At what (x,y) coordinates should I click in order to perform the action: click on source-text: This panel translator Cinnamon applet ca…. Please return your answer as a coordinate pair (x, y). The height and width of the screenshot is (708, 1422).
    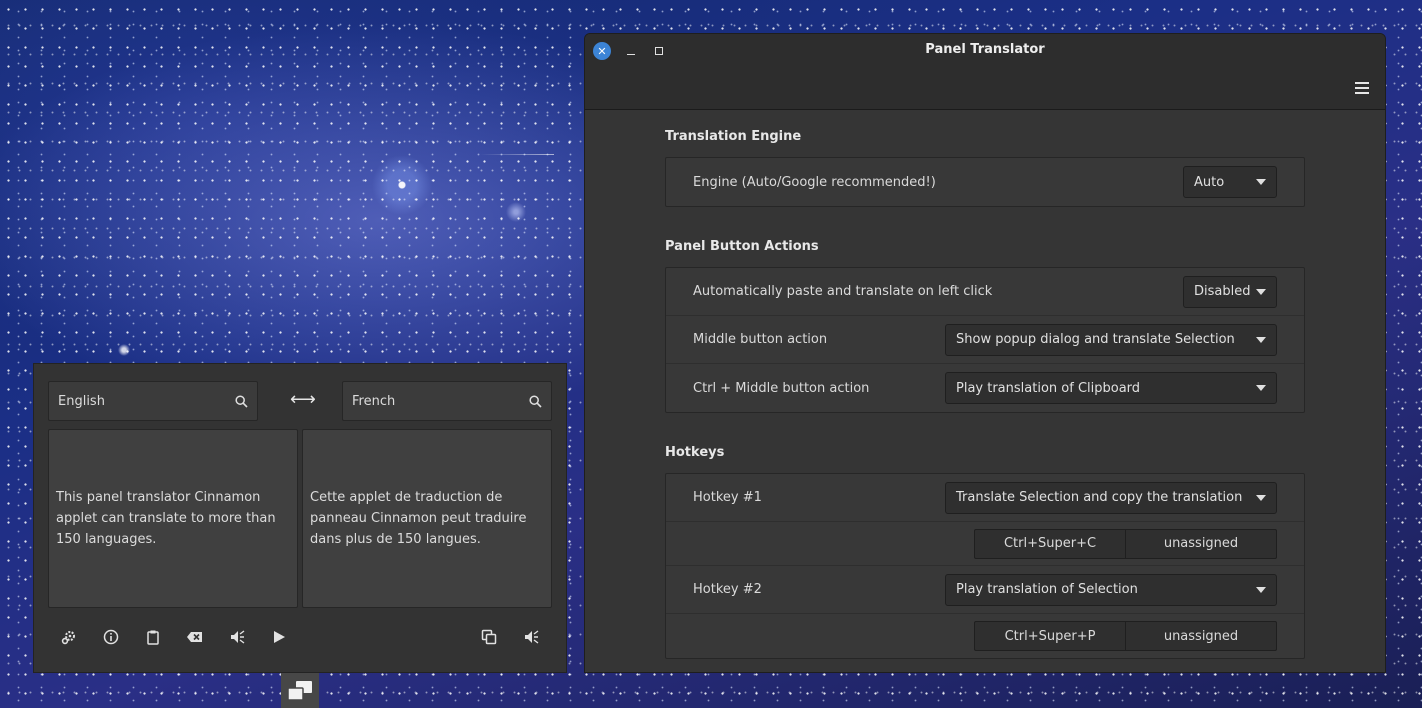
    Looking at the image, I should click on (166, 518).